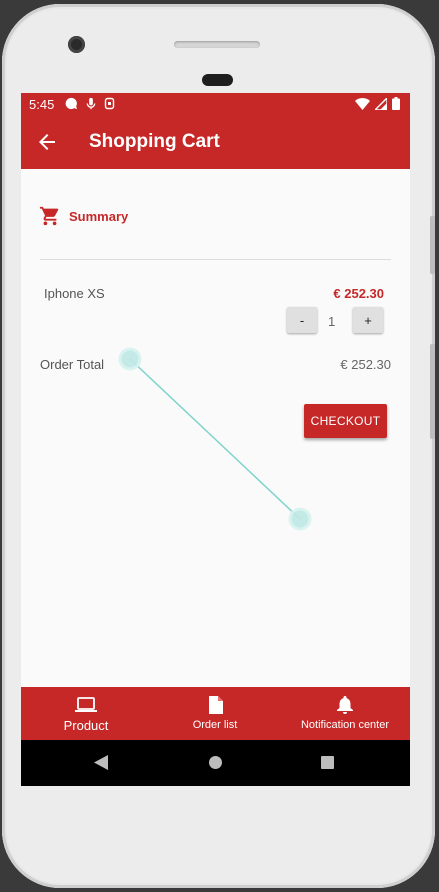  Describe the element at coordinates (215, 725) in the screenshot. I see `nav-label-order-list: Order list` at that location.